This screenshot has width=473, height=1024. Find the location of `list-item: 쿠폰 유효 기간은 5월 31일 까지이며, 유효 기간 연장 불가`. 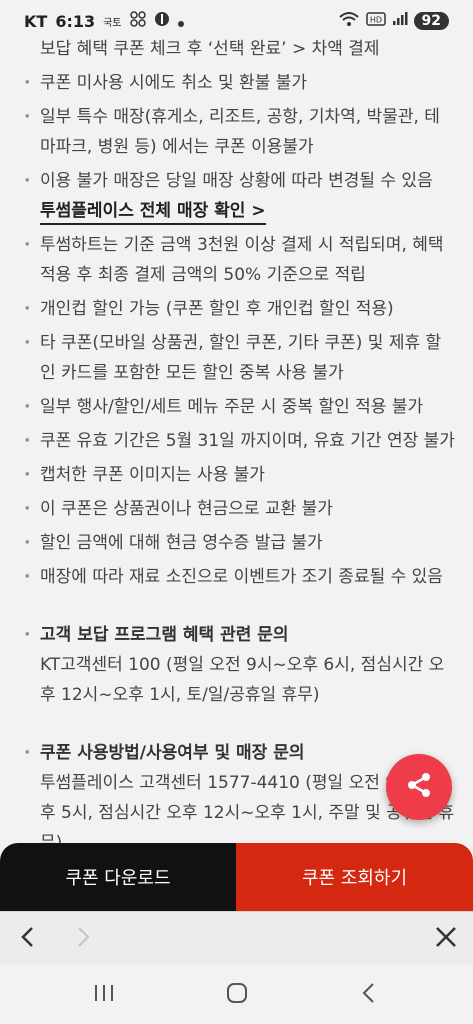

list-item: 쿠폰 유효 기간은 5월 31일 까지이며, 유효 기간 연장 불가 is located at coordinates (236, 441).